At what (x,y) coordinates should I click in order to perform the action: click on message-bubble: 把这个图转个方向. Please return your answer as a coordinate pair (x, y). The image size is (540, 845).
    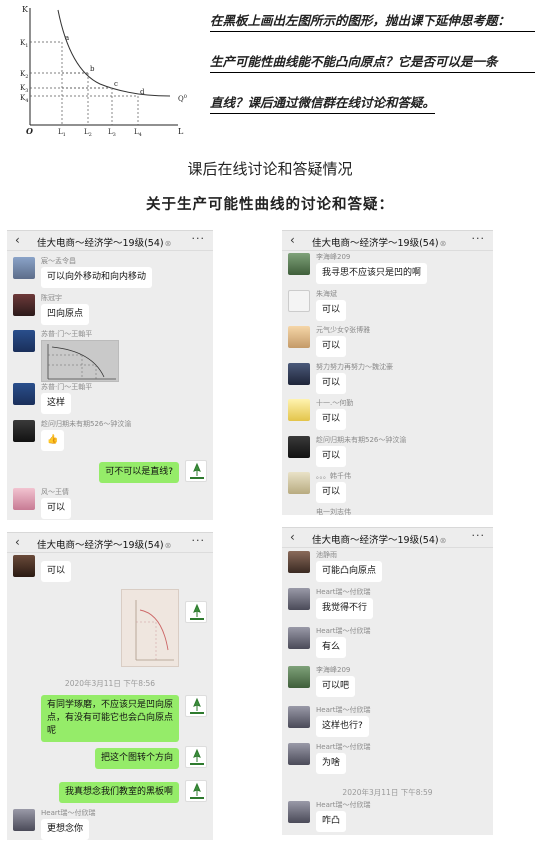
    Looking at the image, I should click on (136, 758).